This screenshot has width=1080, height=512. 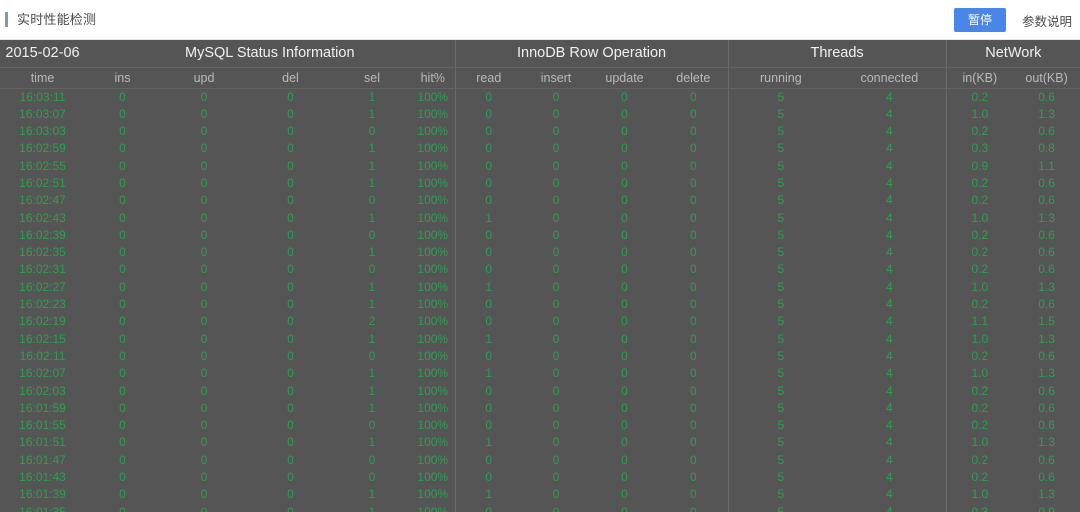 I want to click on table-row: 16:02:19 0 0 0 2 100% 0 0 0 0 5 4 1.1 1.5, so click(x=540, y=322).